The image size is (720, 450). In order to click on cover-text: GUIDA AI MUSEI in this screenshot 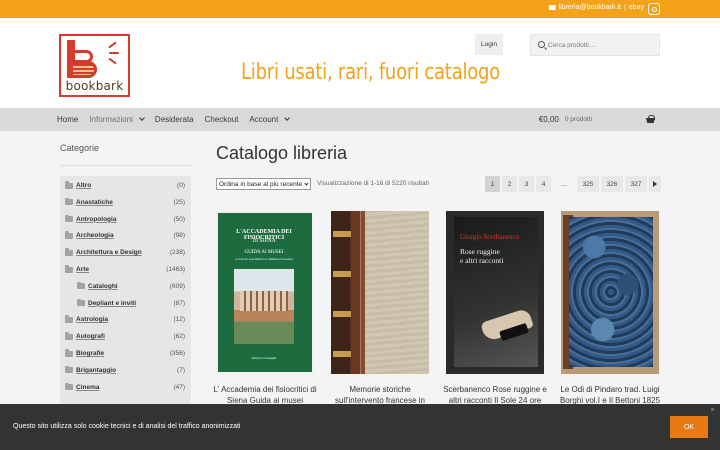, I will do `click(264, 252)`.